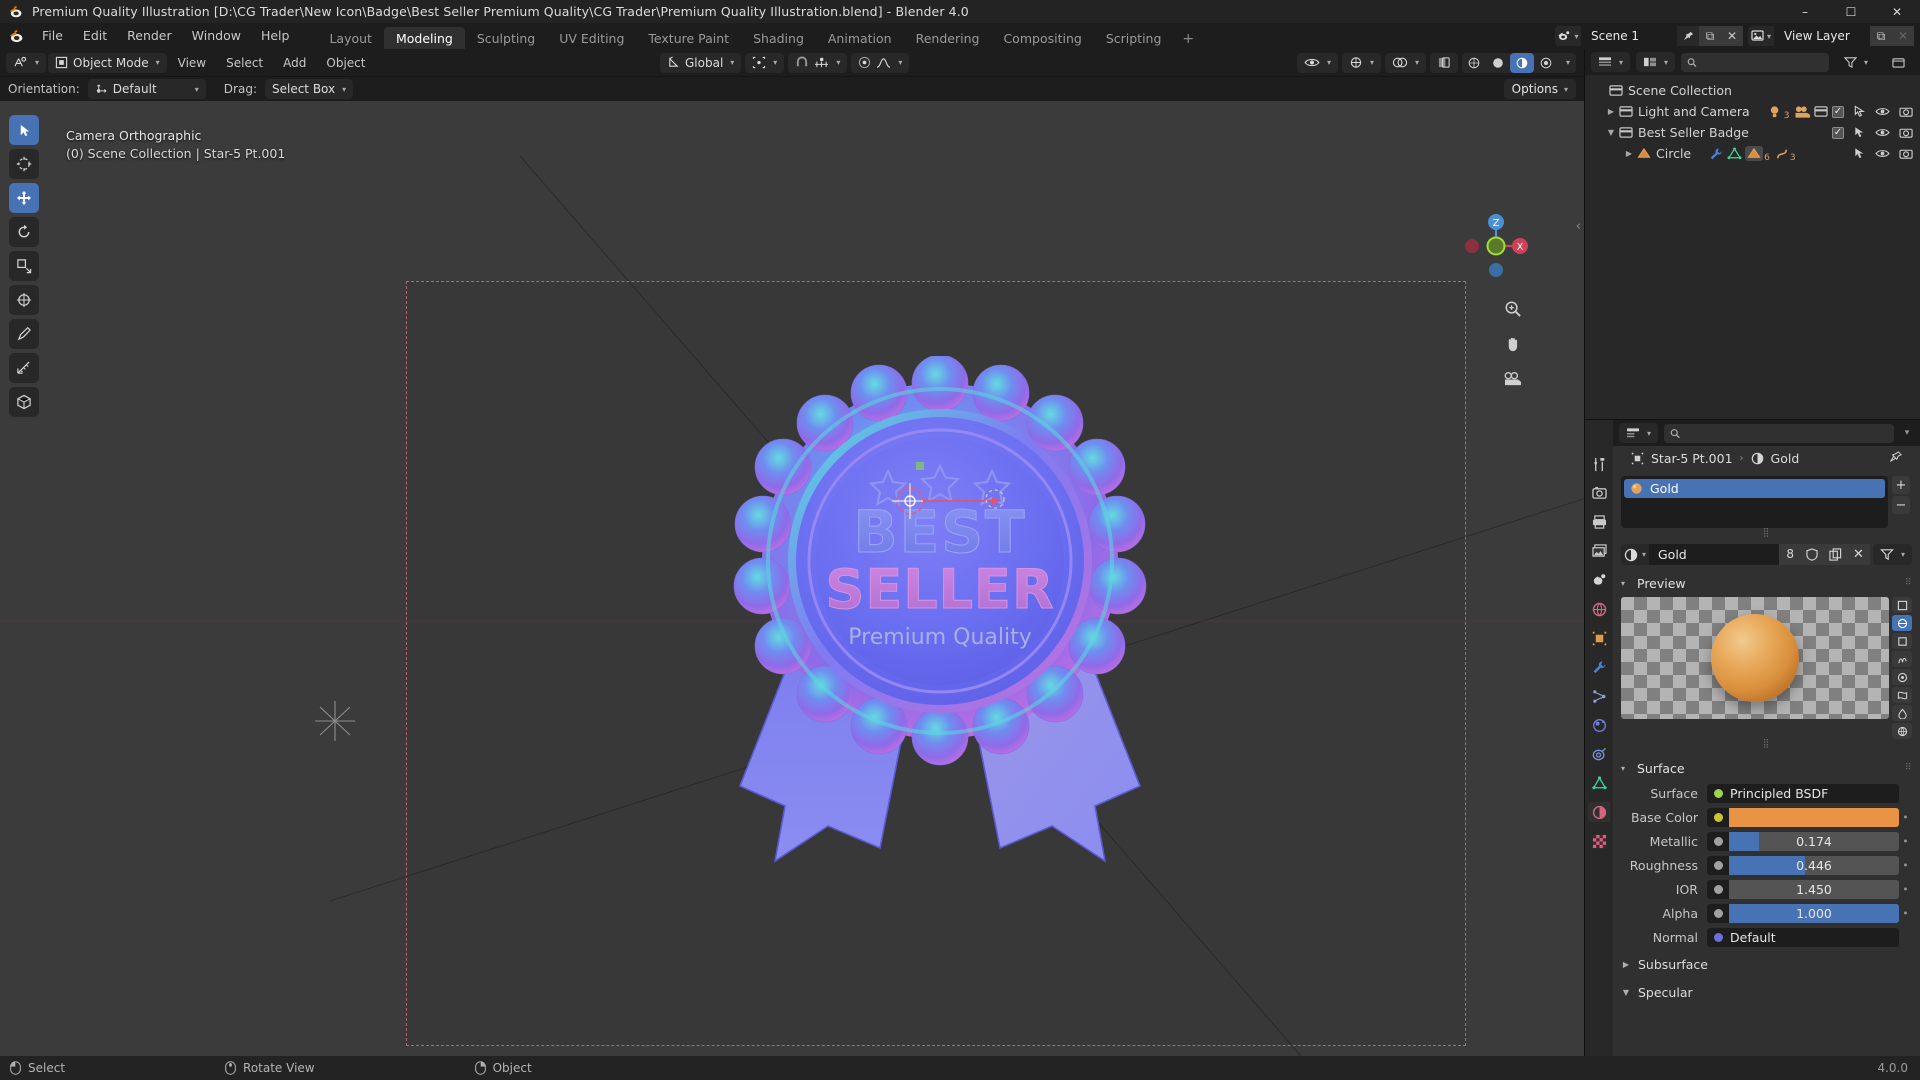 The image size is (1920, 1080). What do you see at coordinates (1714, 554) in the screenshot?
I see `material-name-field: Gold` at bounding box center [1714, 554].